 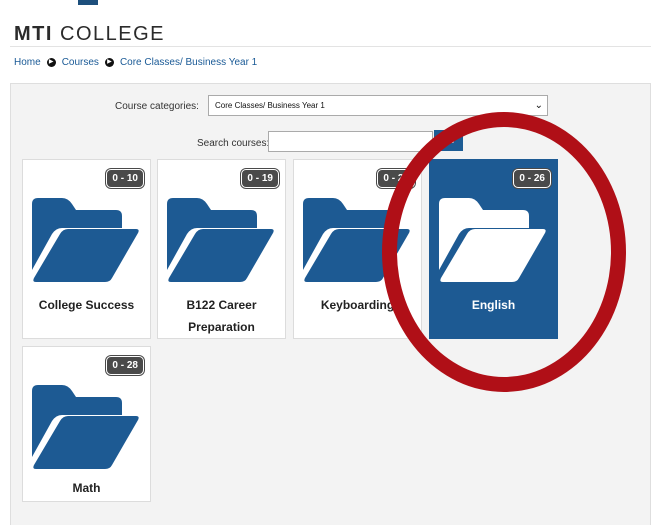 What do you see at coordinates (493, 305) in the screenshot?
I see `course-title: English` at bounding box center [493, 305].